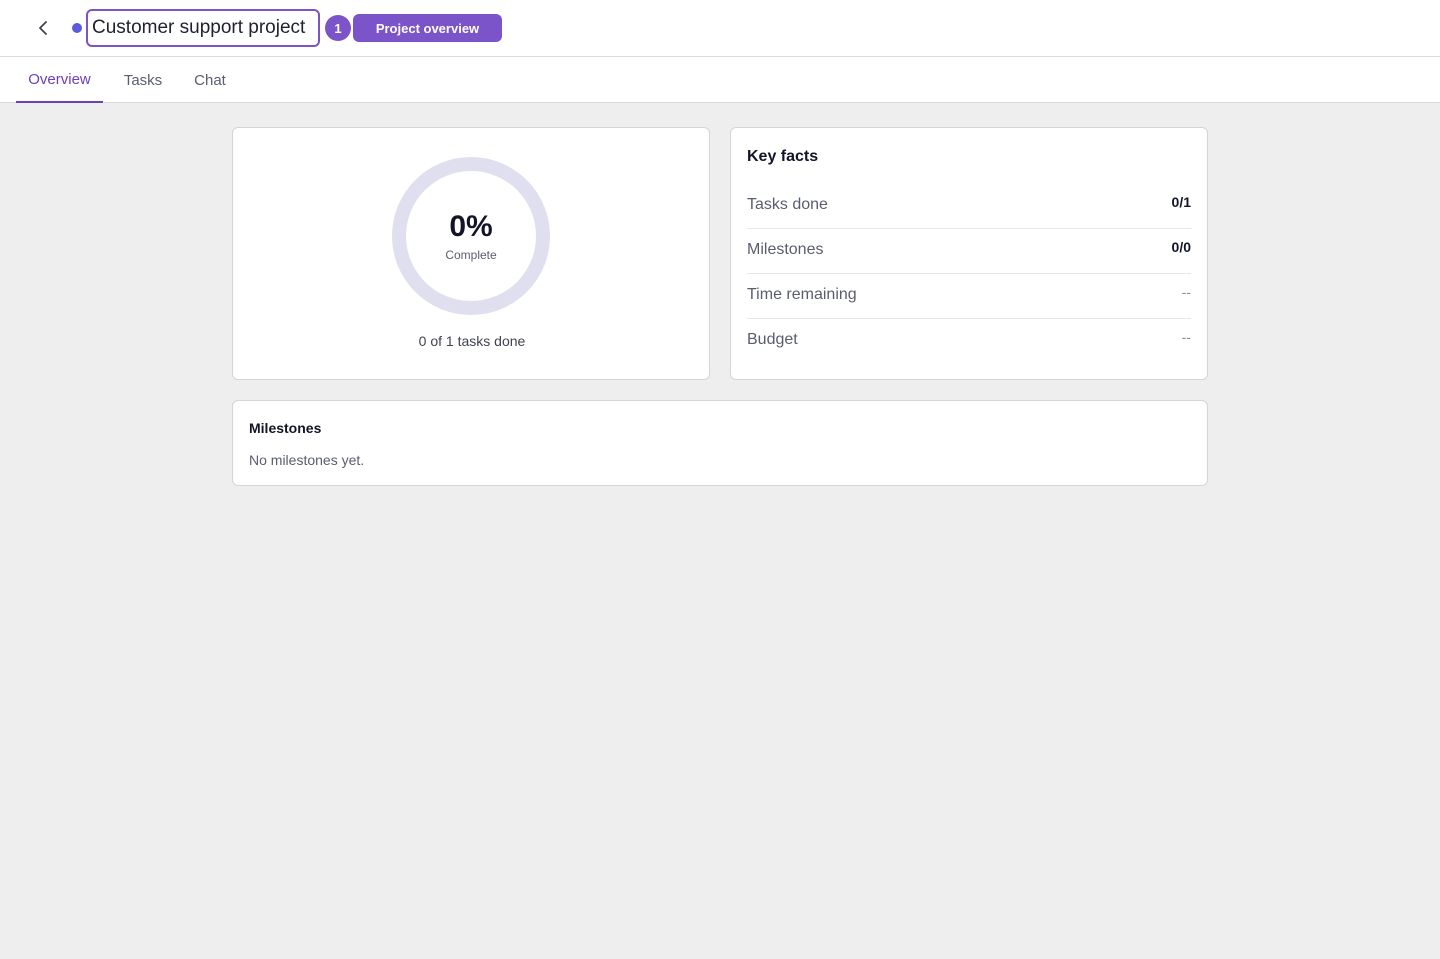 The width and height of the screenshot is (1440, 959). Describe the element at coordinates (720, 443) in the screenshot. I see `milestones-card: Milestones No milestones yet.` at that location.